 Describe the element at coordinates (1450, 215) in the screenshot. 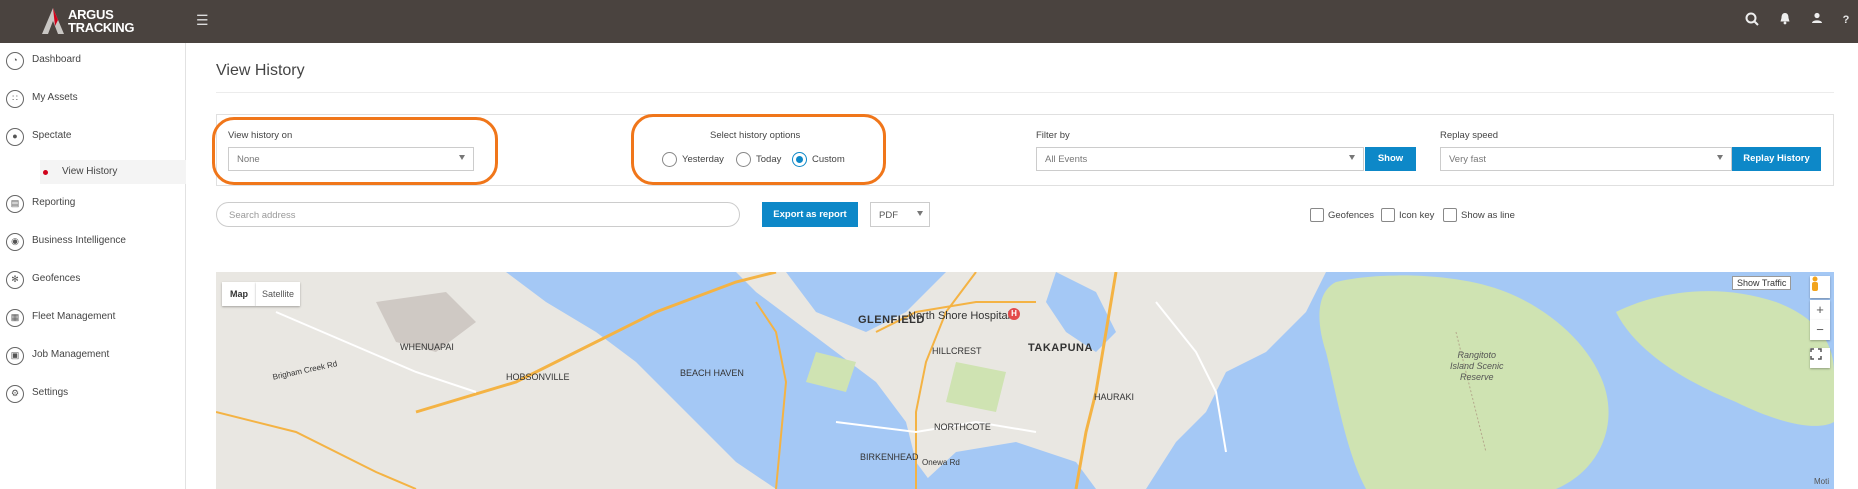

I see `show-as-line-checkbox` at that location.